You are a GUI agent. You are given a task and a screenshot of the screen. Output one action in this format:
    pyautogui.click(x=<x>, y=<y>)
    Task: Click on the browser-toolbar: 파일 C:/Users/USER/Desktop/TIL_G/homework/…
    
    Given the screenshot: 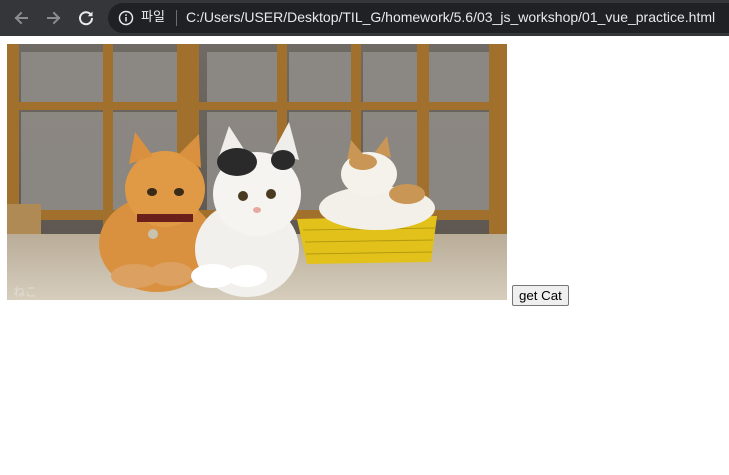 What is the action you would take?
    pyautogui.click(x=364, y=18)
    